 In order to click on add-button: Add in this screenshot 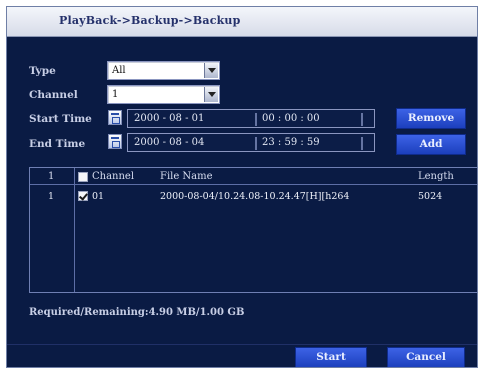, I will do `click(431, 144)`.